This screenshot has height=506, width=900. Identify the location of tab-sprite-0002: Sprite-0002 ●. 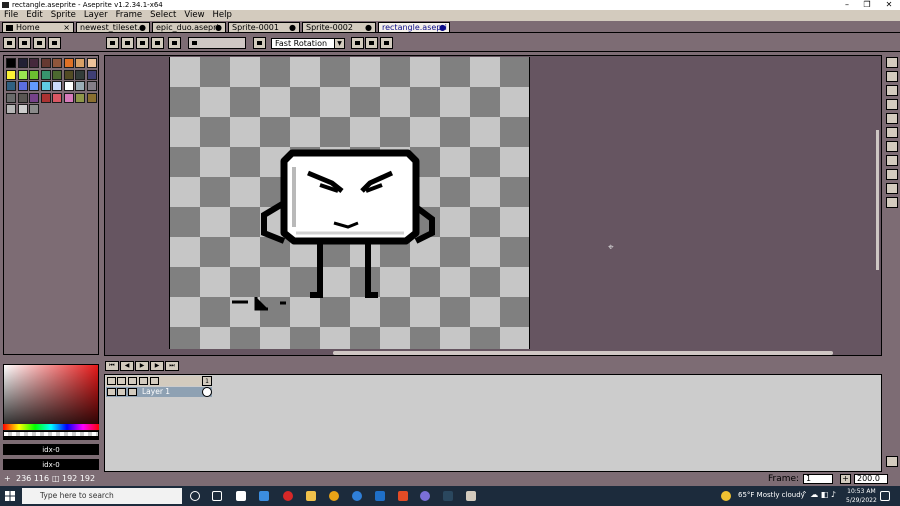
(339, 27).